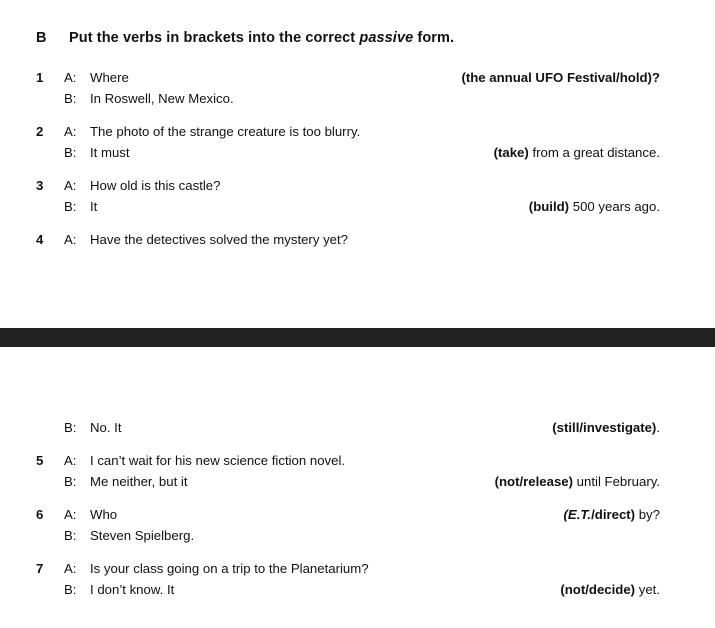 The height and width of the screenshot is (628, 715). I want to click on verb-prompt-segment: /direct), so click(613, 514).